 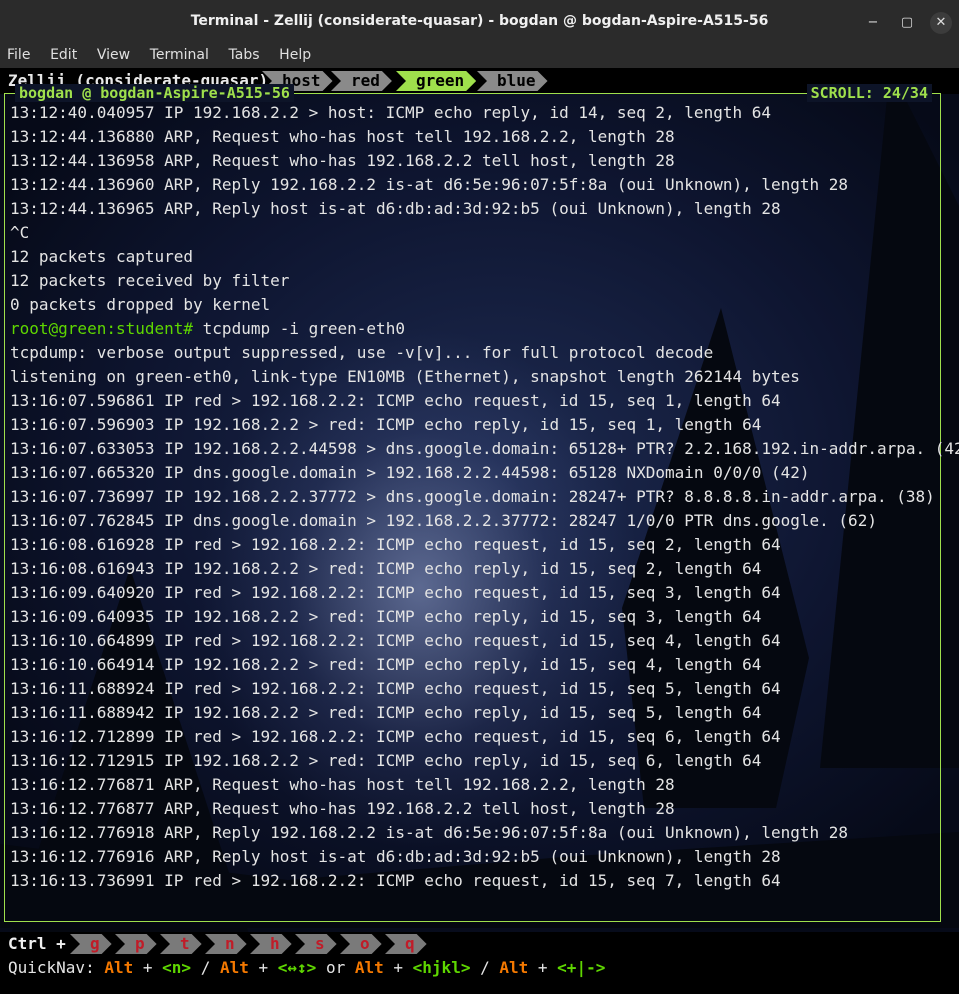 I want to click on status-bar-keys: Ctrl + g p t n h s o q, so click(x=479, y=944).